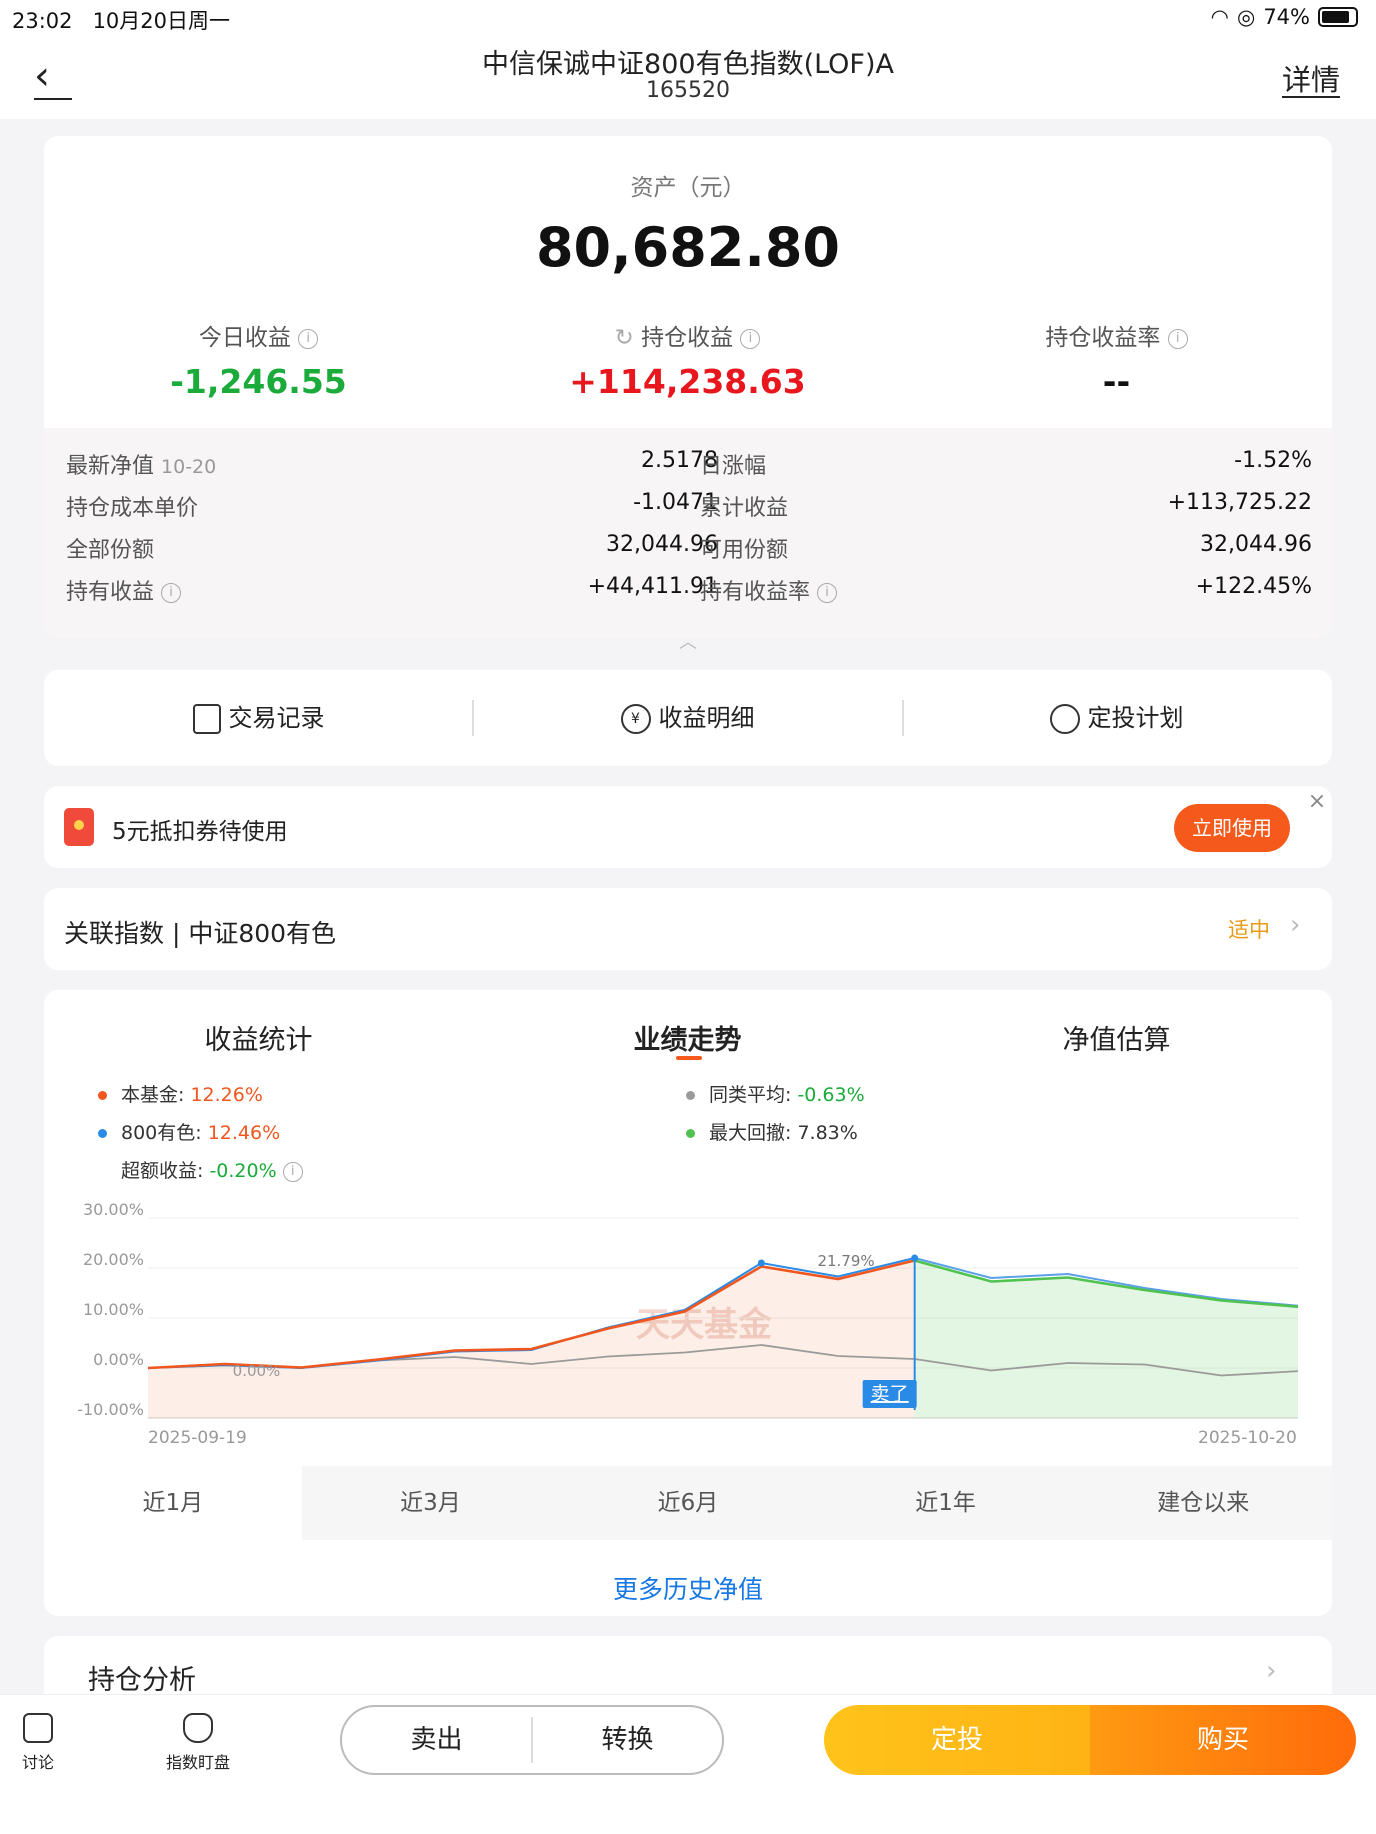  I want to click on monitor-label: 指数盯盘, so click(197, 1762).